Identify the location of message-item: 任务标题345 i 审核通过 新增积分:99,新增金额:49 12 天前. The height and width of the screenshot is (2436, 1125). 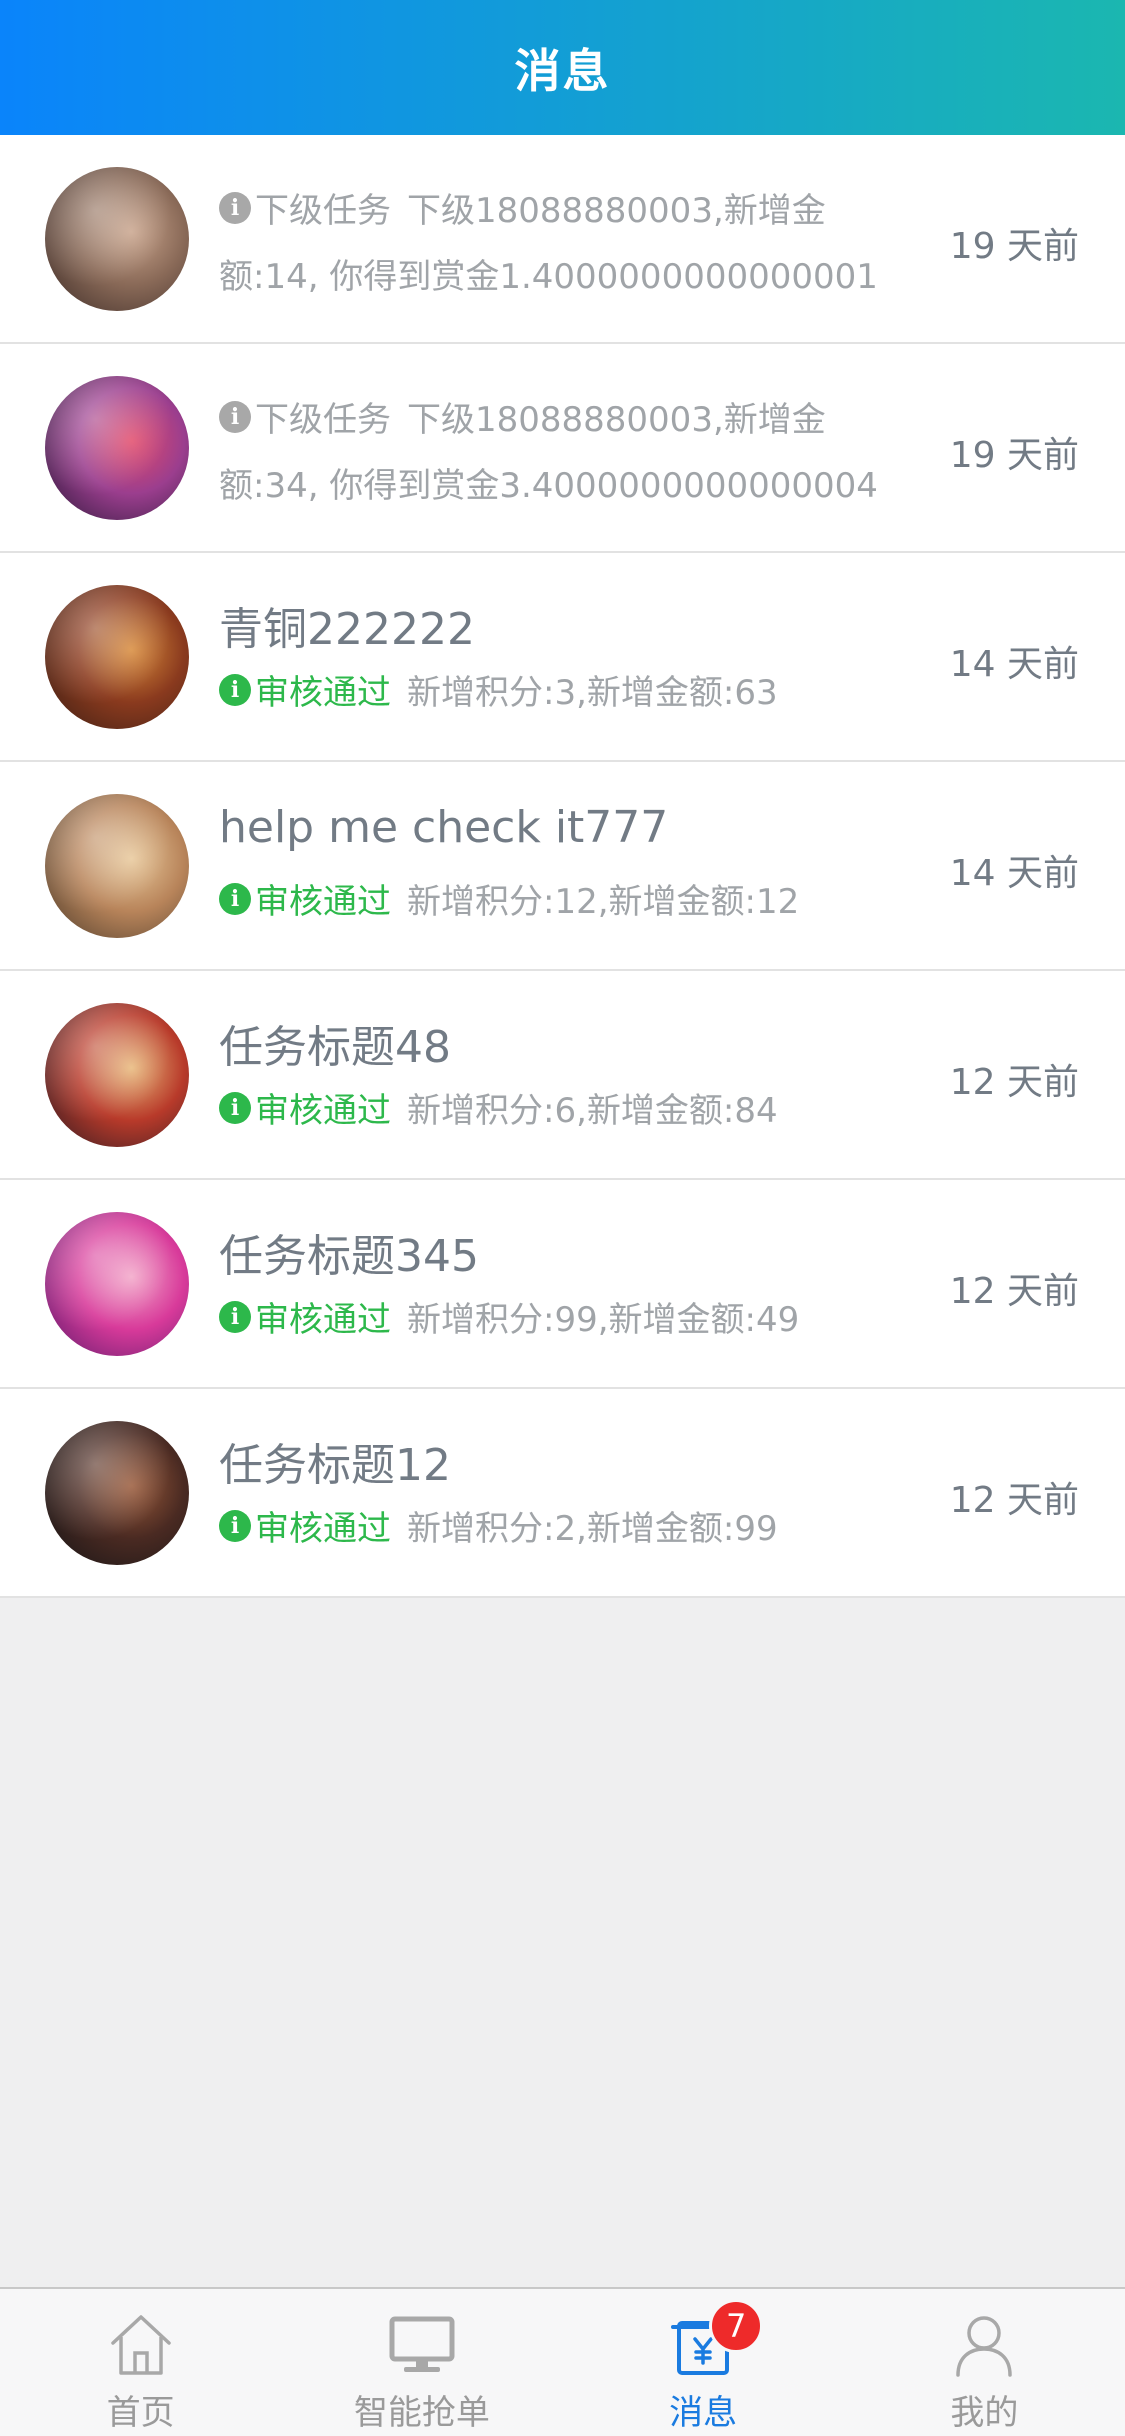
(562, 1284).